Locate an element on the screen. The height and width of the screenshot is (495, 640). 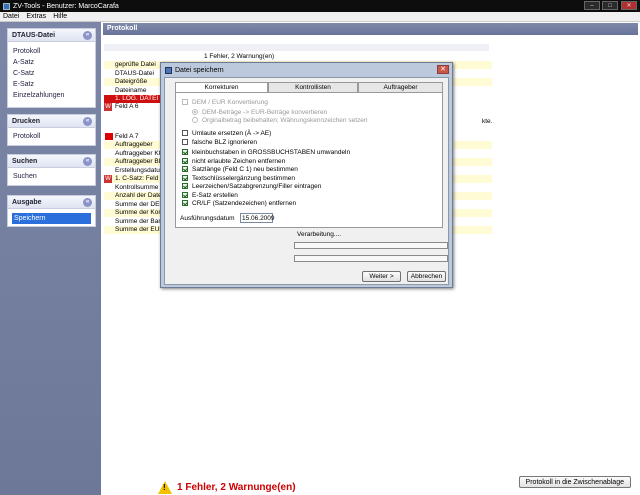
sidebar-item-print-protokoll: Protokoll is located at coordinates (51, 136).